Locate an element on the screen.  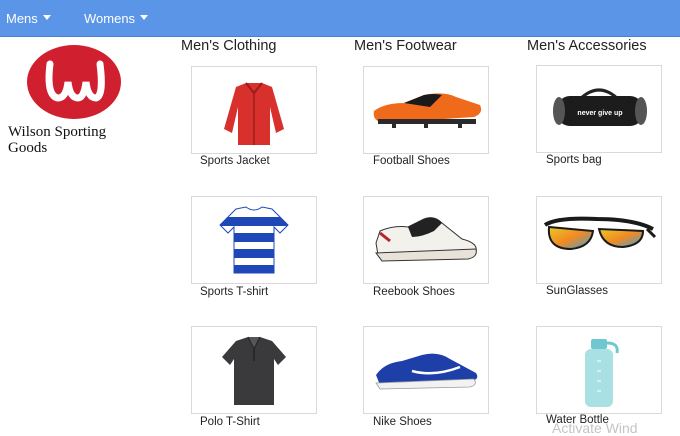
product-card-sports-bag: never give up is located at coordinates (599, 109).